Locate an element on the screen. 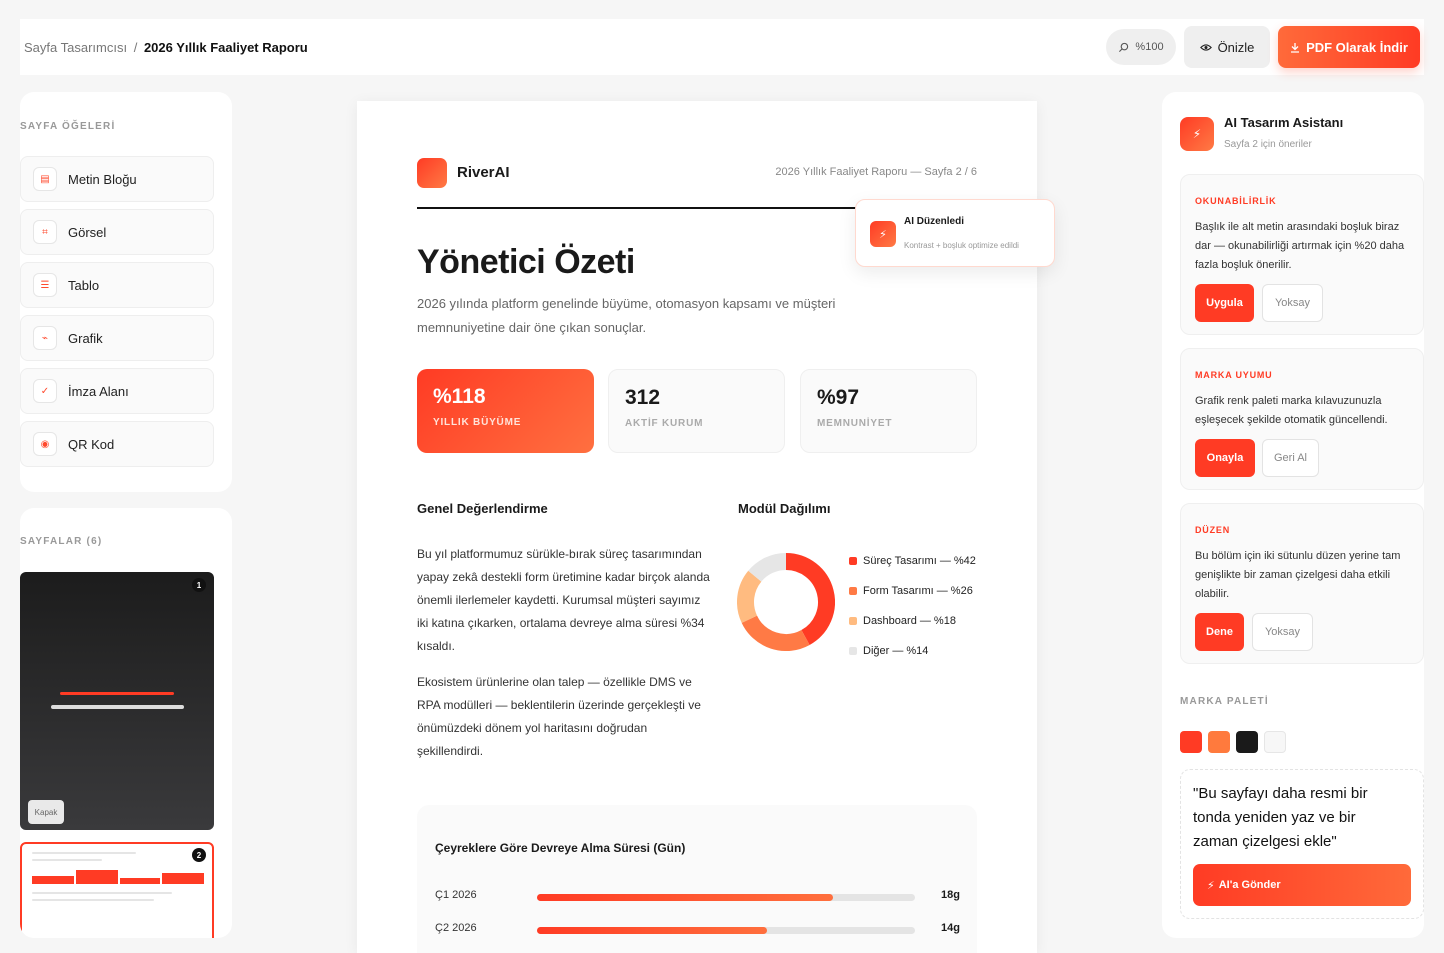 The width and height of the screenshot is (1444, 953). element-image: ⌗ Görsel is located at coordinates (117, 232).